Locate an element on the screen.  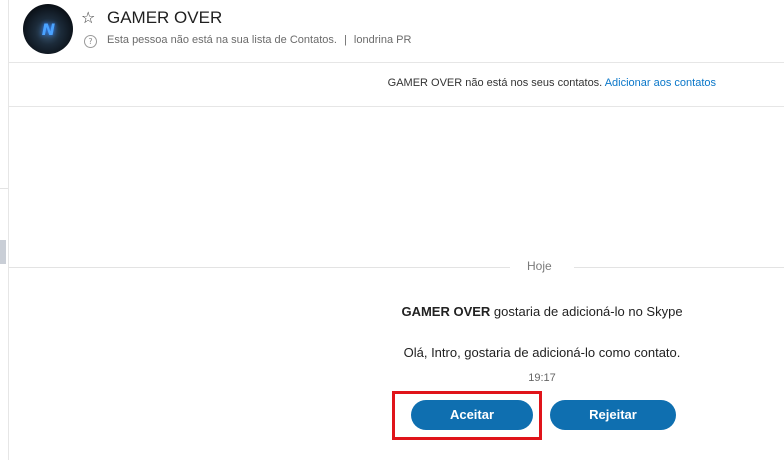
avatar: N is located at coordinates (48, 29).